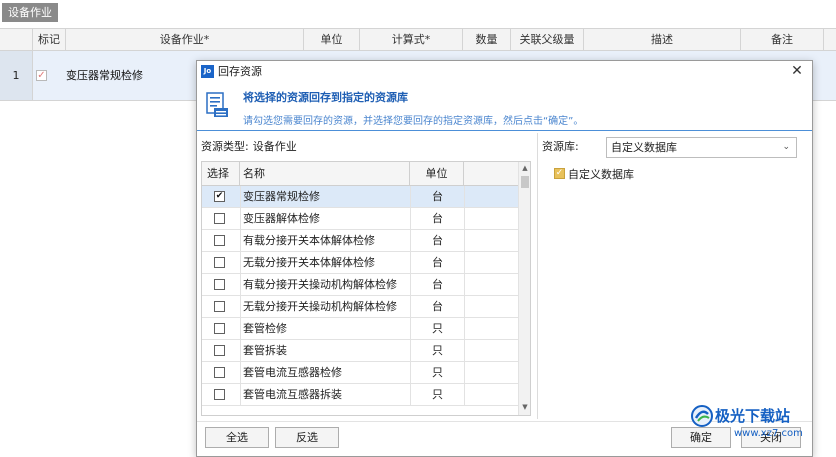 The image size is (836, 457). Describe the element at coordinates (325, 241) in the screenshot. I see `item-name: 有载分接开关本体解体检修` at that location.